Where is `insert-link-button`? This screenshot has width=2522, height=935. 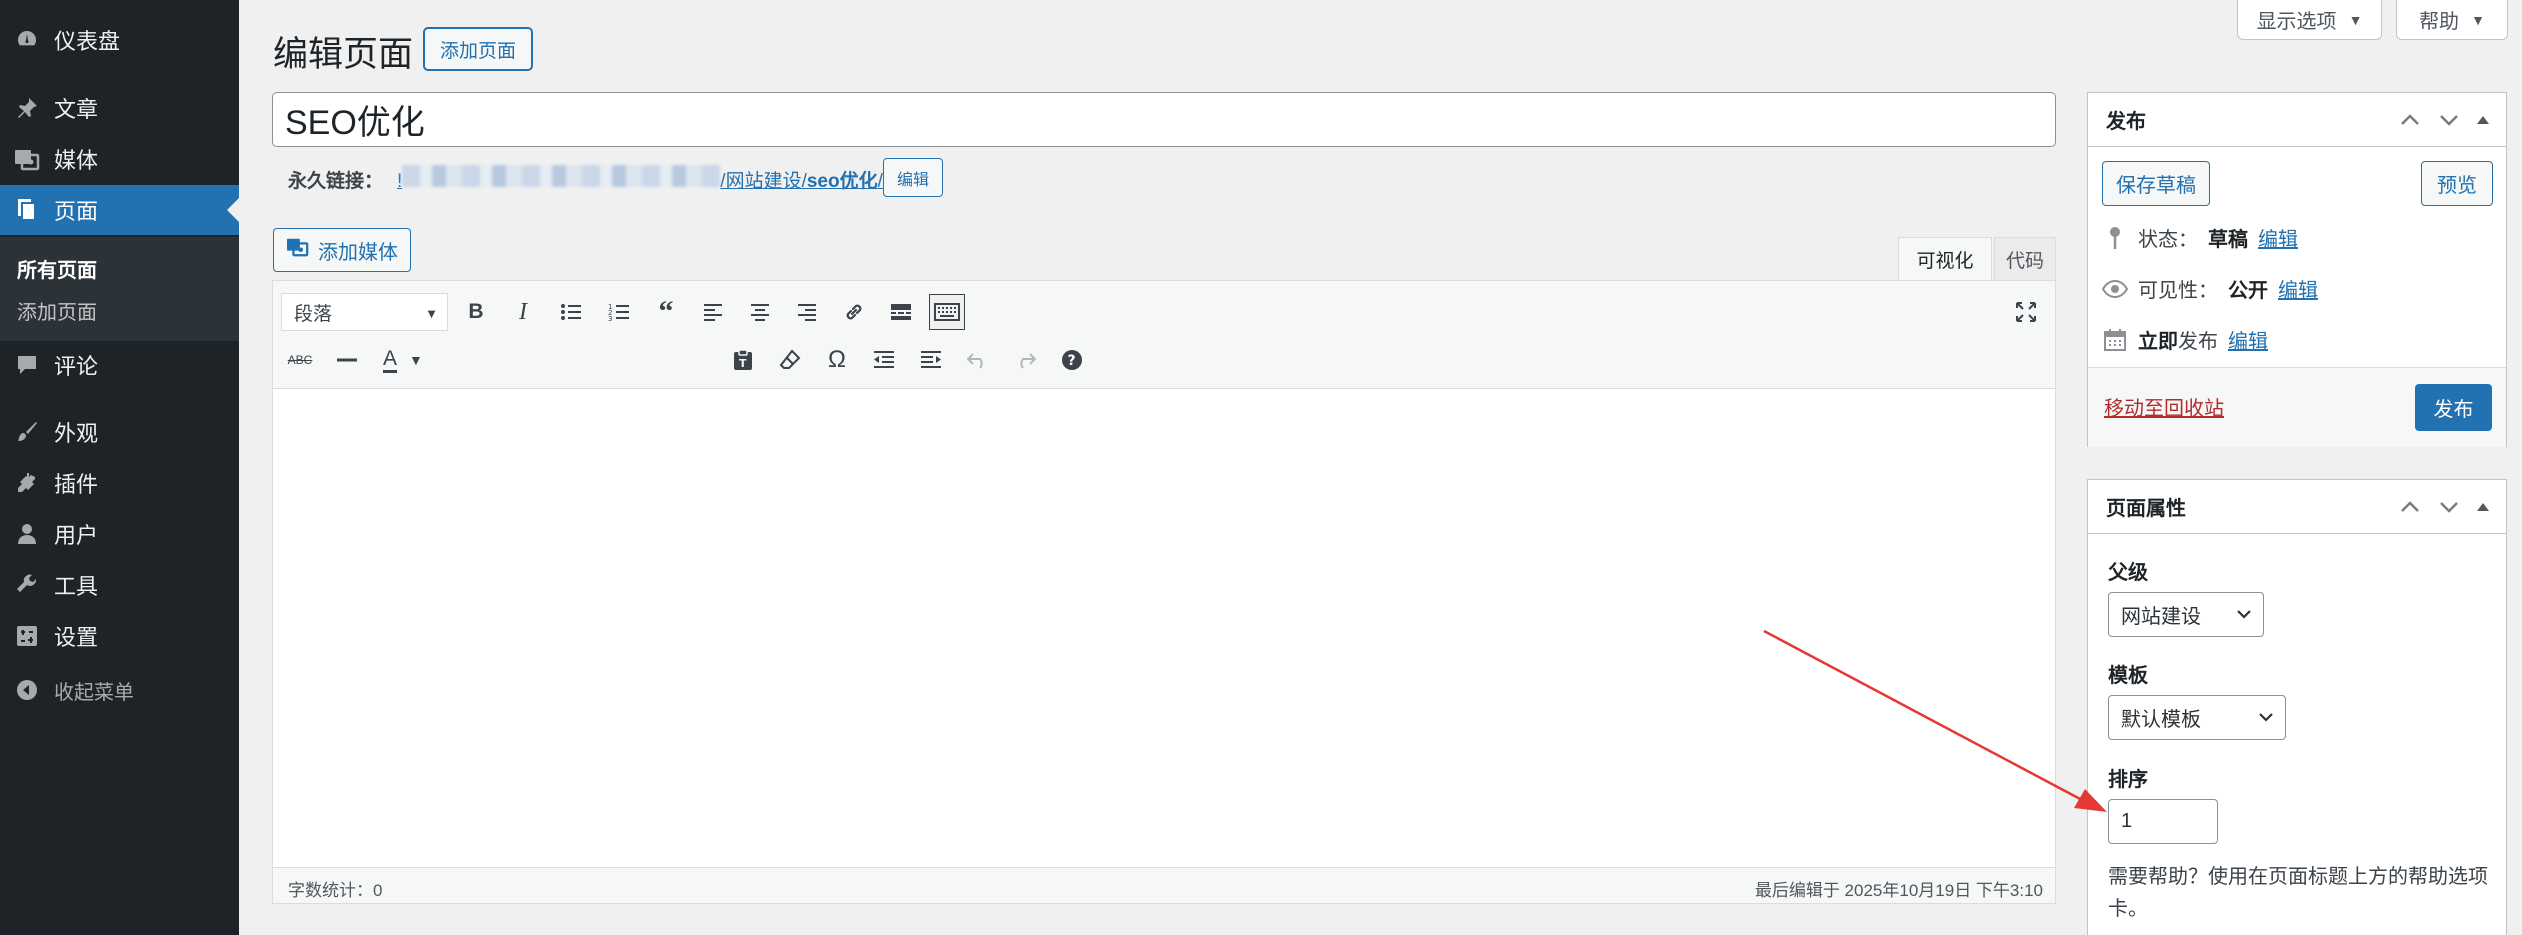
insert-link-button is located at coordinates (854, 312).